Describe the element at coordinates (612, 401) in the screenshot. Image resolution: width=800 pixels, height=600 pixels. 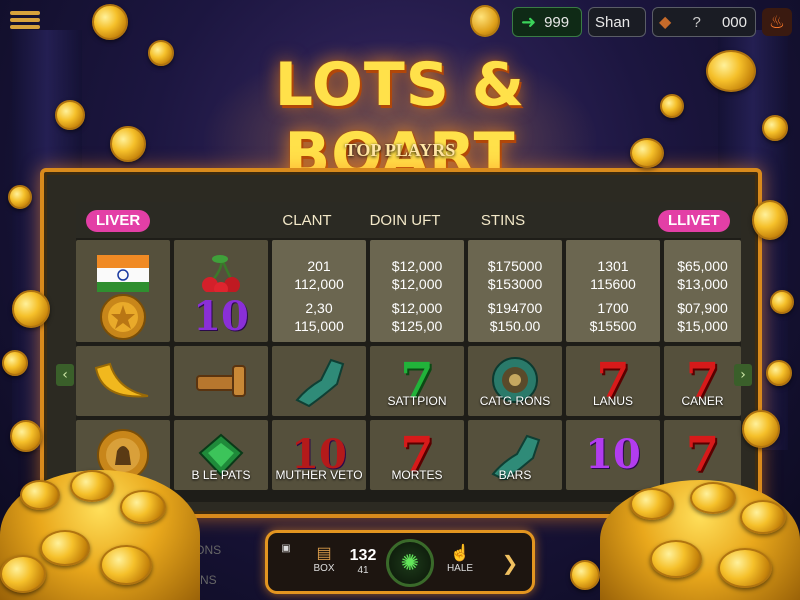
I see `tile-caption: LANUS` at that location.